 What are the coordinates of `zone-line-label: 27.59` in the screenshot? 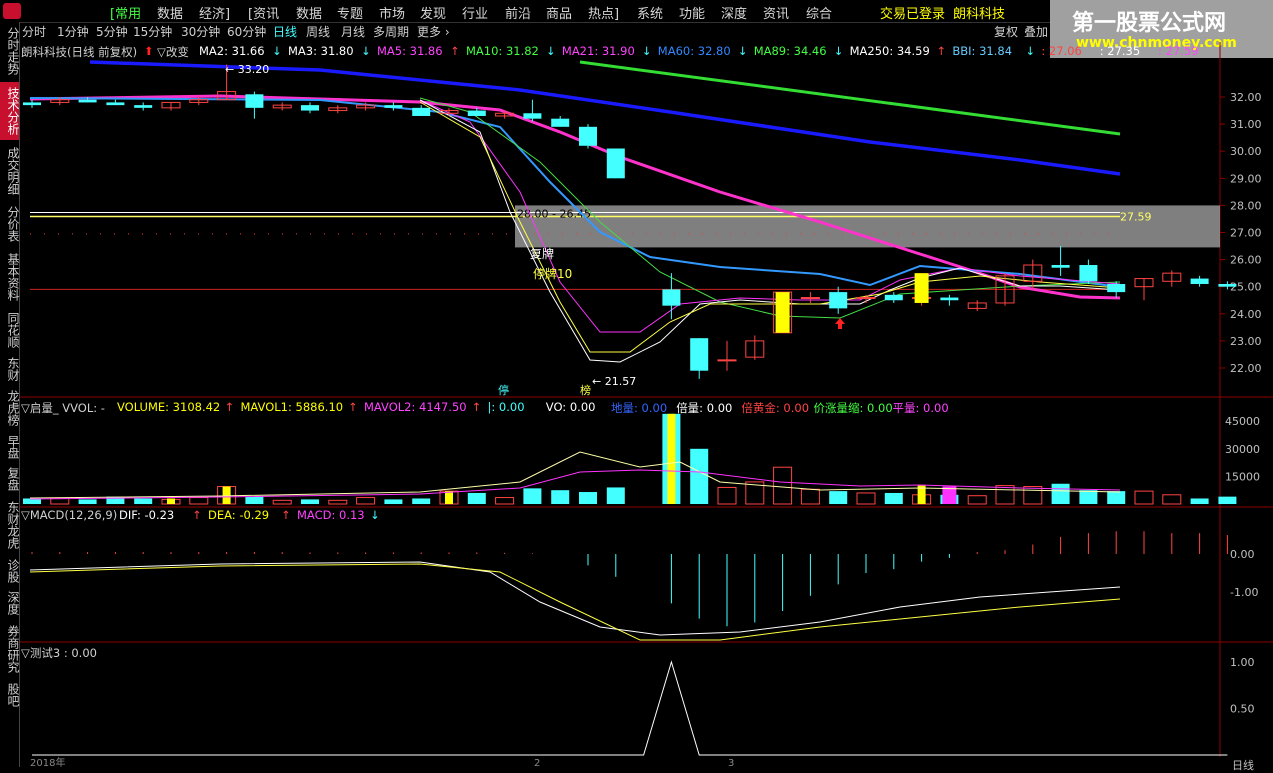 It's located at (1136, 217).